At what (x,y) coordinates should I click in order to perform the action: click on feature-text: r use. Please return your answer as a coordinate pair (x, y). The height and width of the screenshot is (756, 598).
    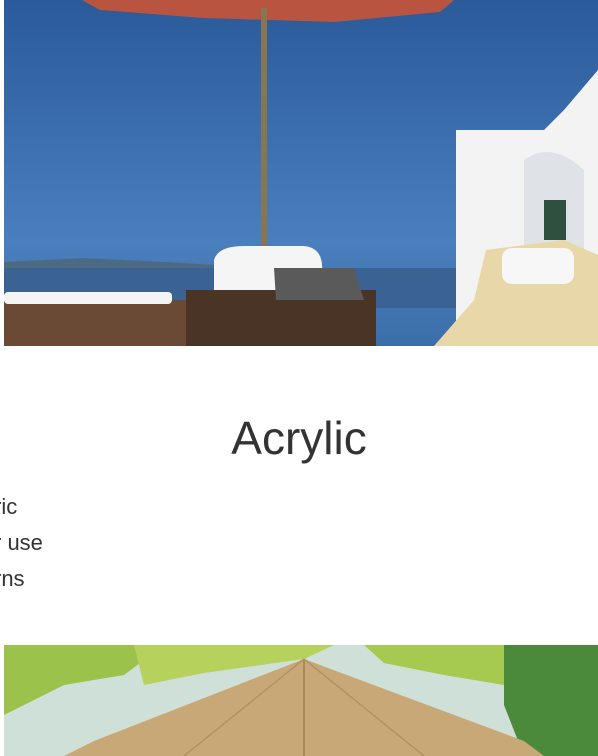
    Looking at the image, I should click on (21, 542).